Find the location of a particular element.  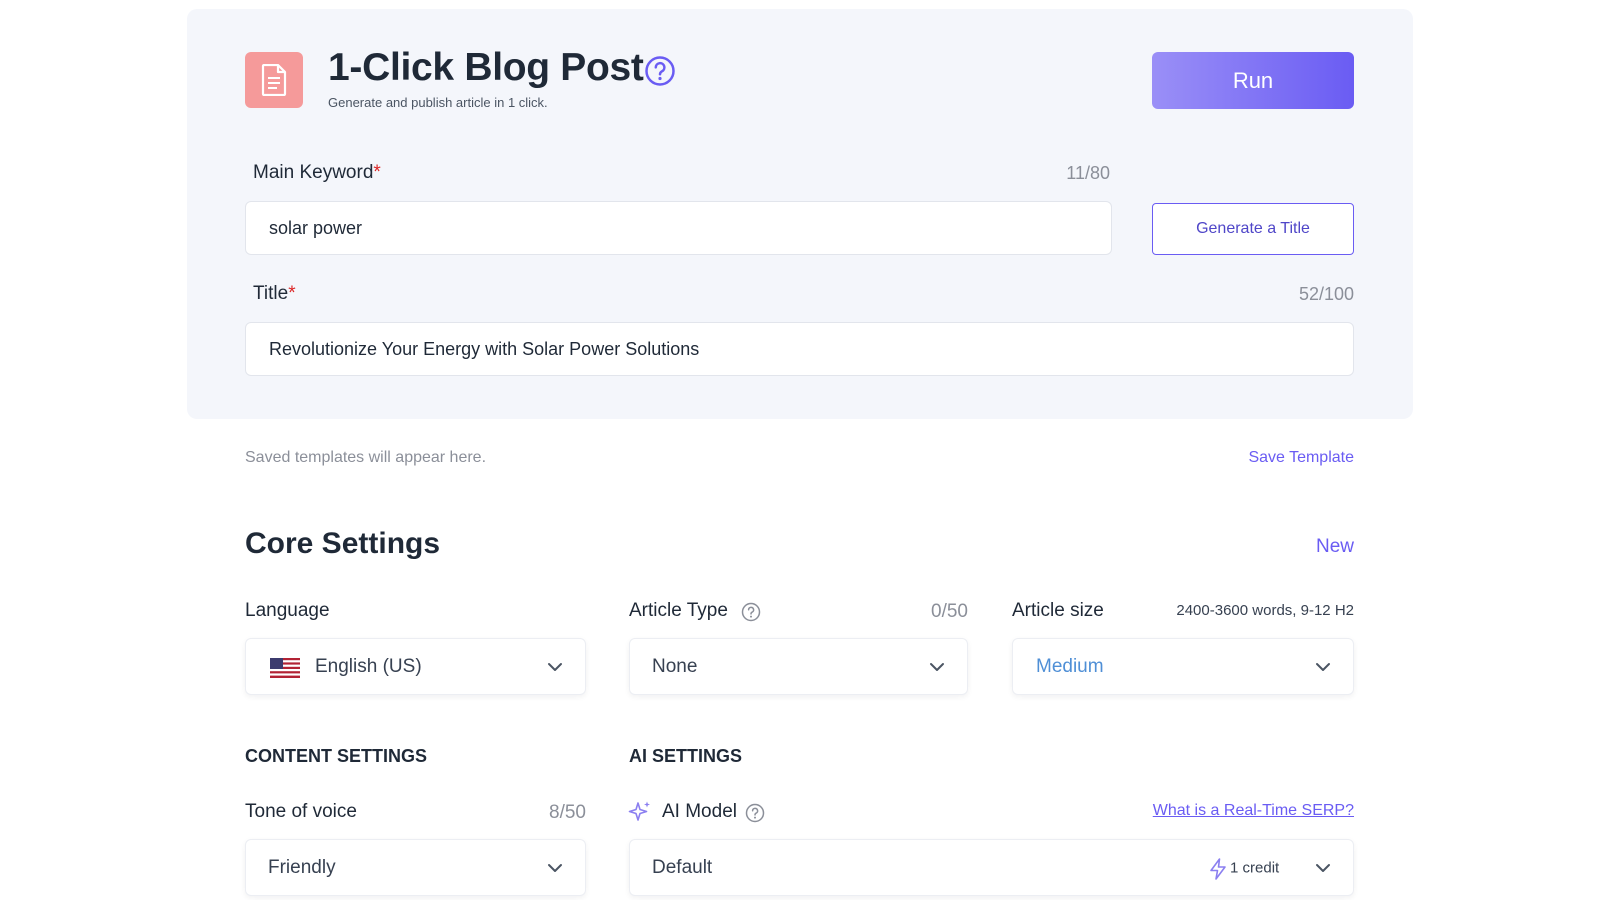

main-keyword-label: Main Keyword* is located at coordinates (317, 172).